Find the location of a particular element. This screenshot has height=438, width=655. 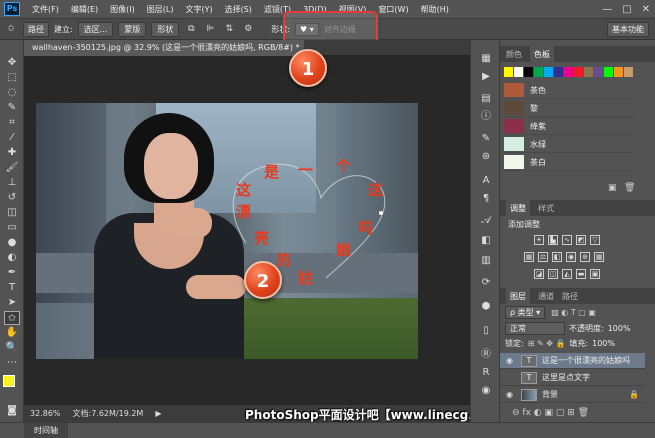

zoom-tool-icon: 🔍 is located at coordinates (12, 348).